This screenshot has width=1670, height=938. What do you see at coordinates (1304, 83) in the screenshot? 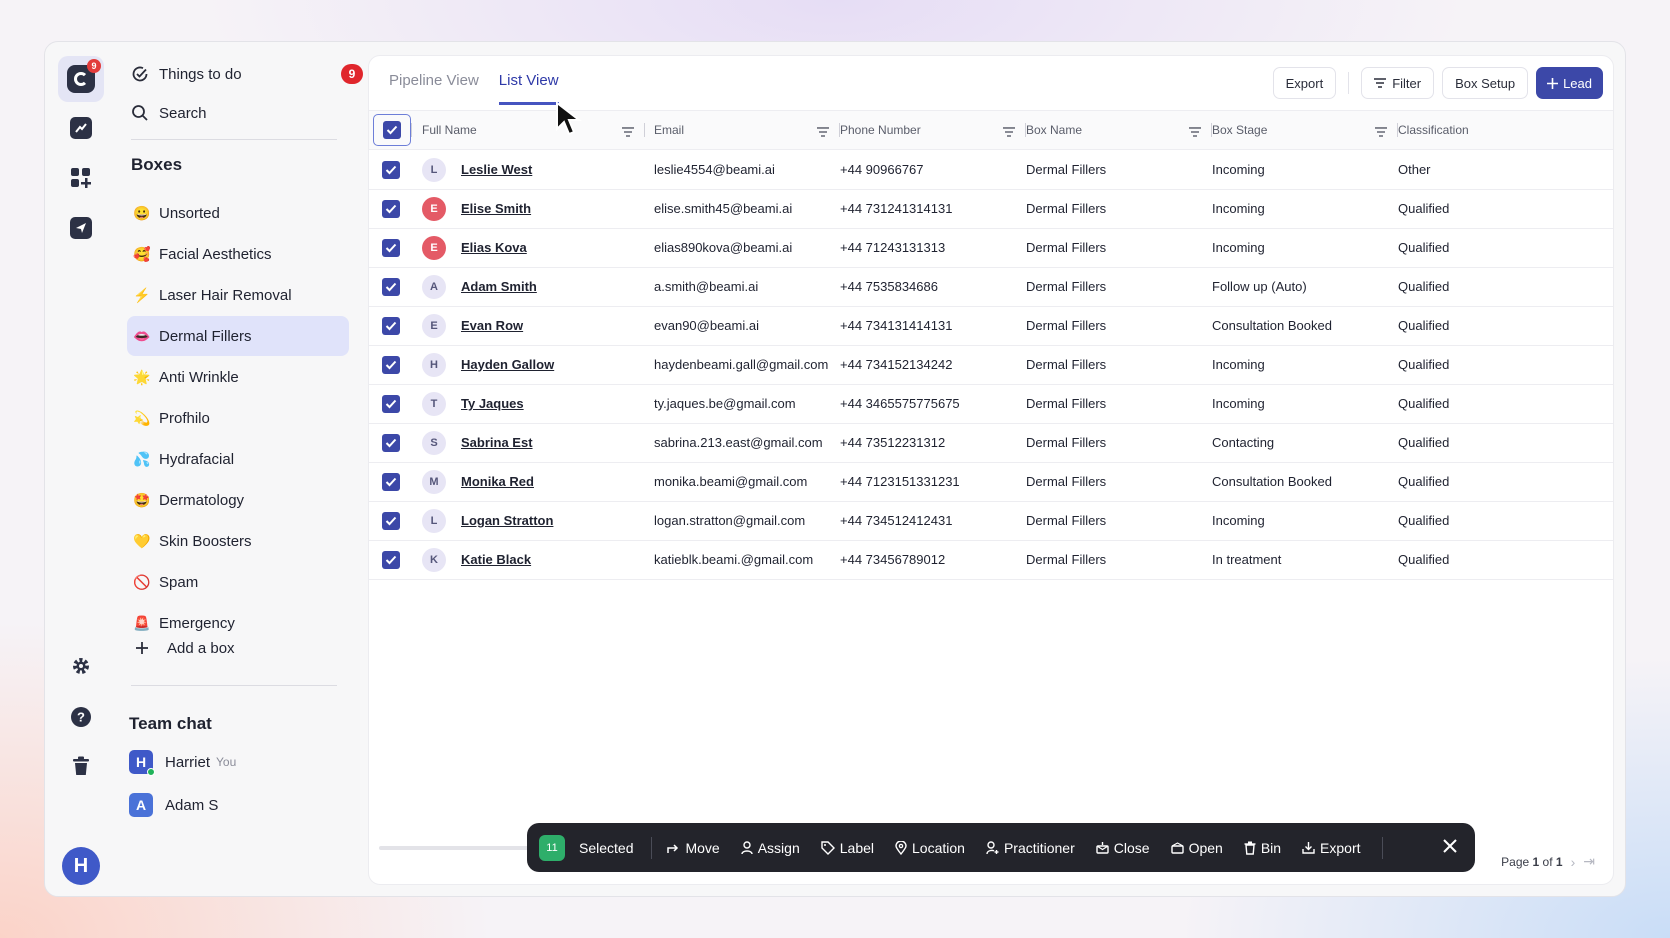
I see `export-button: Export` at bounding box center [1304, 83].